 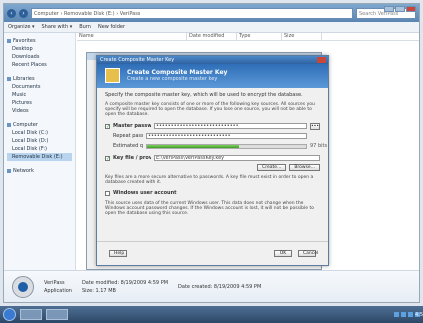 What do you see at coordinates (177, 72) in the screenshot?
I see `banner-title: Create Composite Master Key` at bounding box center [177, 72].